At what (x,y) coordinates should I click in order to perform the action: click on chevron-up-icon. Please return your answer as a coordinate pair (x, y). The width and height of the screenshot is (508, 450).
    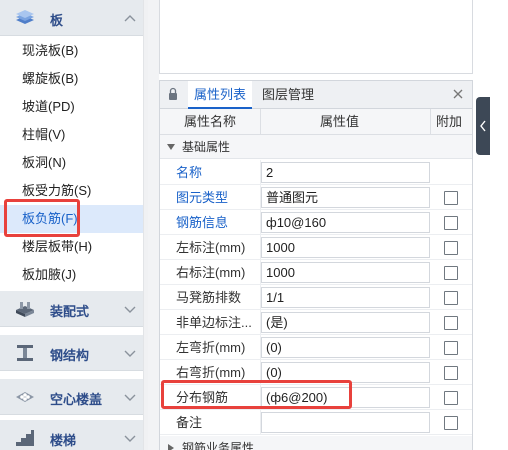
    Looking at the image, I should click on (130, 18).